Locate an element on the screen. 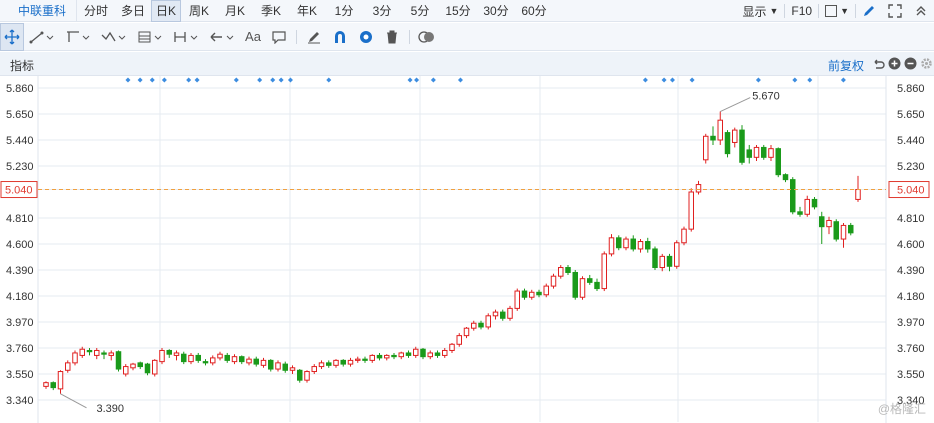 The width and height of the screenshot is (934, 423). channel-tool is located at coordinates (78, 37).